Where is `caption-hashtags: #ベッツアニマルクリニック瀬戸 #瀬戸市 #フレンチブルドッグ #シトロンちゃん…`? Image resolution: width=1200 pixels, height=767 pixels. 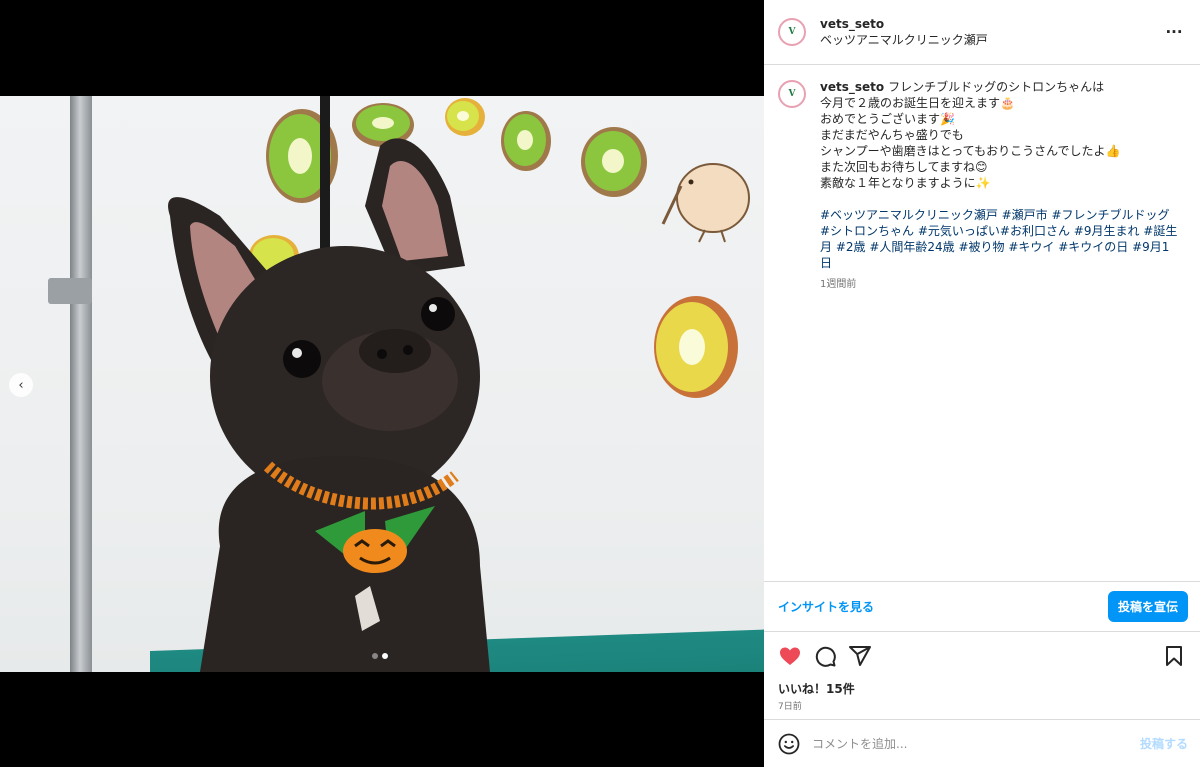
caption-hashtags: #ベッツアニマルクリニック瀬戸 #瀬戸市 #フレンチブルドッグ #シトロンちゃん… is located at coordinates (1000, 239).